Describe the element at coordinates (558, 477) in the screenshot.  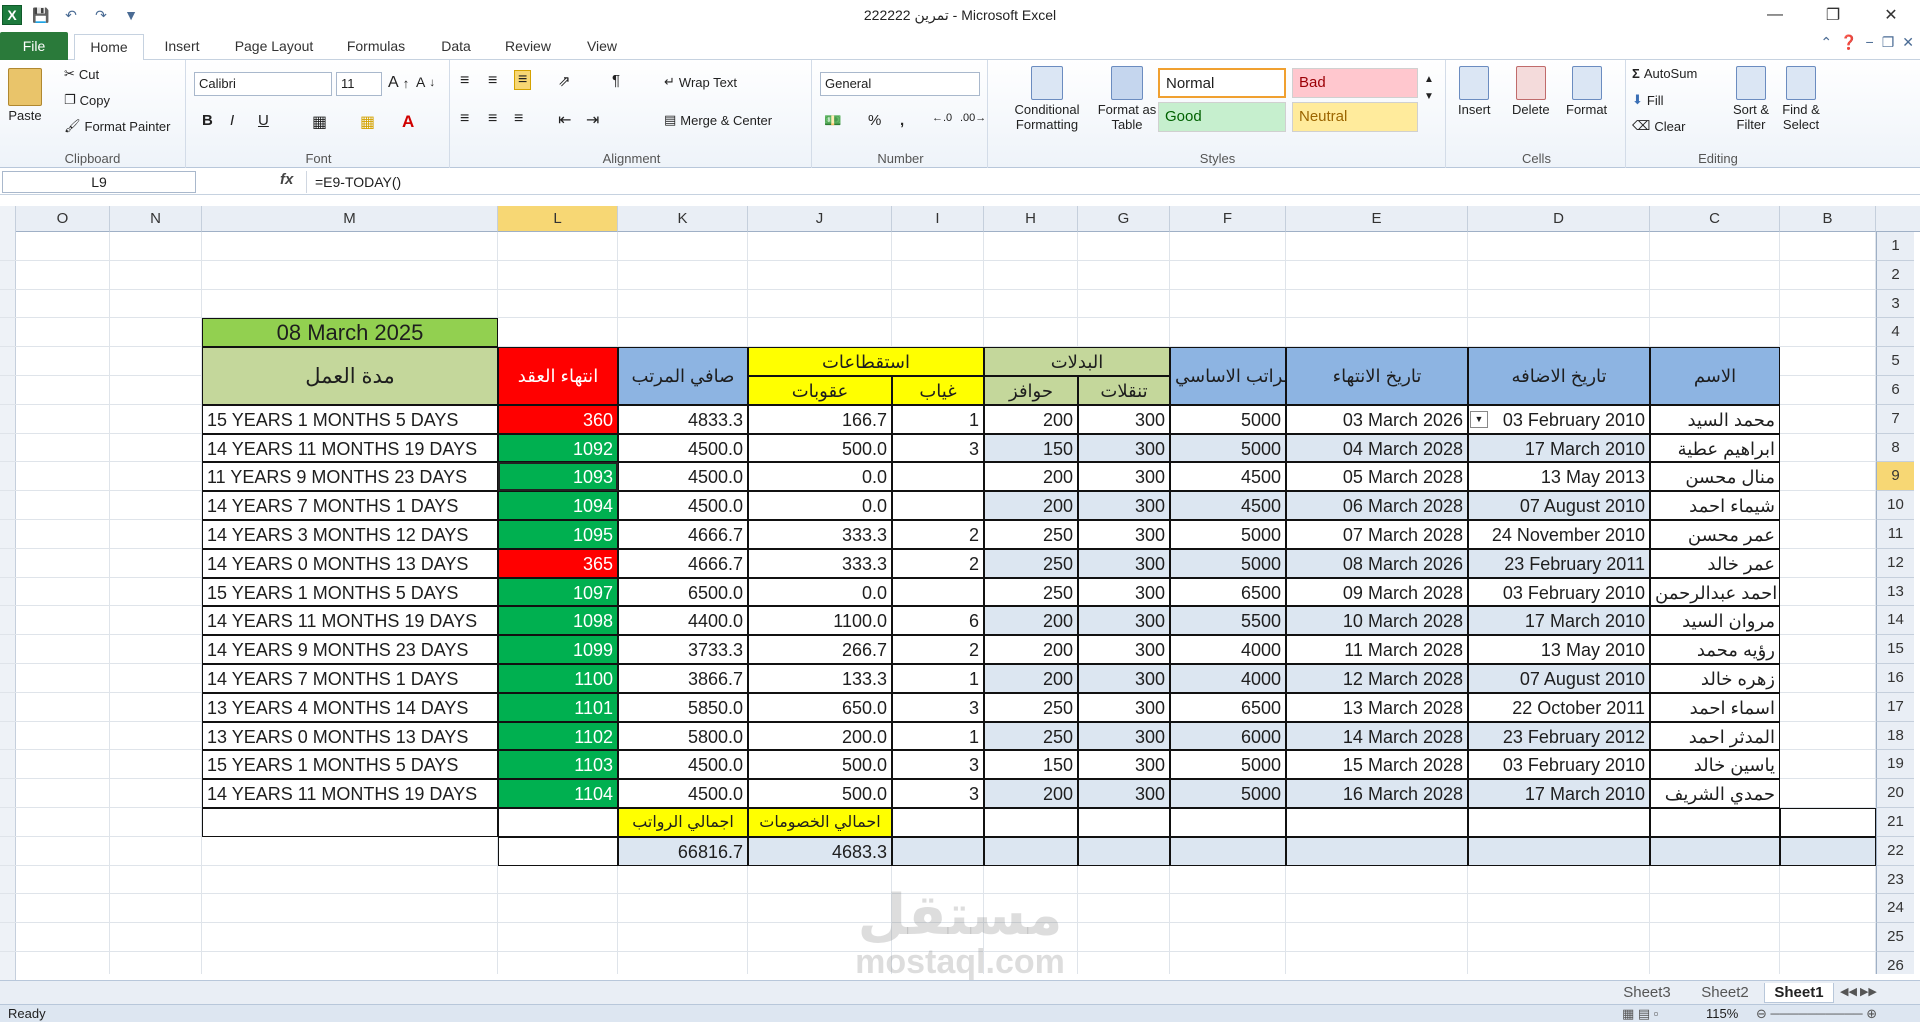
I see `cell-contract-end: 1093` at that location.